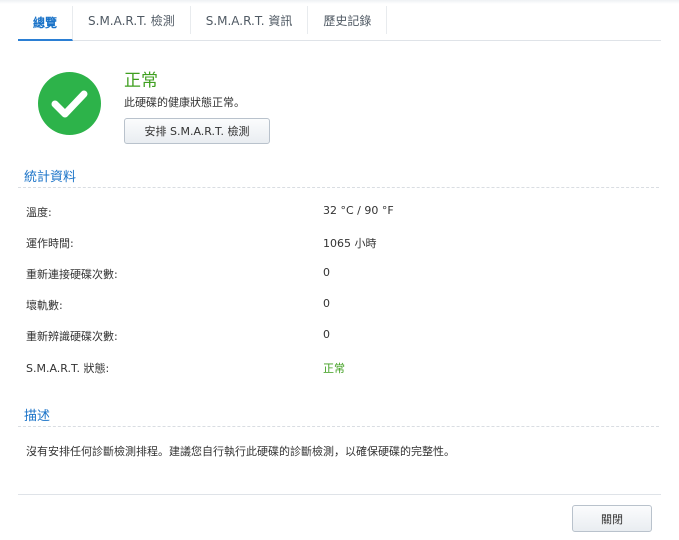 The height and width of the screenshot is (540, 679). I want to click on reconnect-count-value: 0, so click(326, 272).